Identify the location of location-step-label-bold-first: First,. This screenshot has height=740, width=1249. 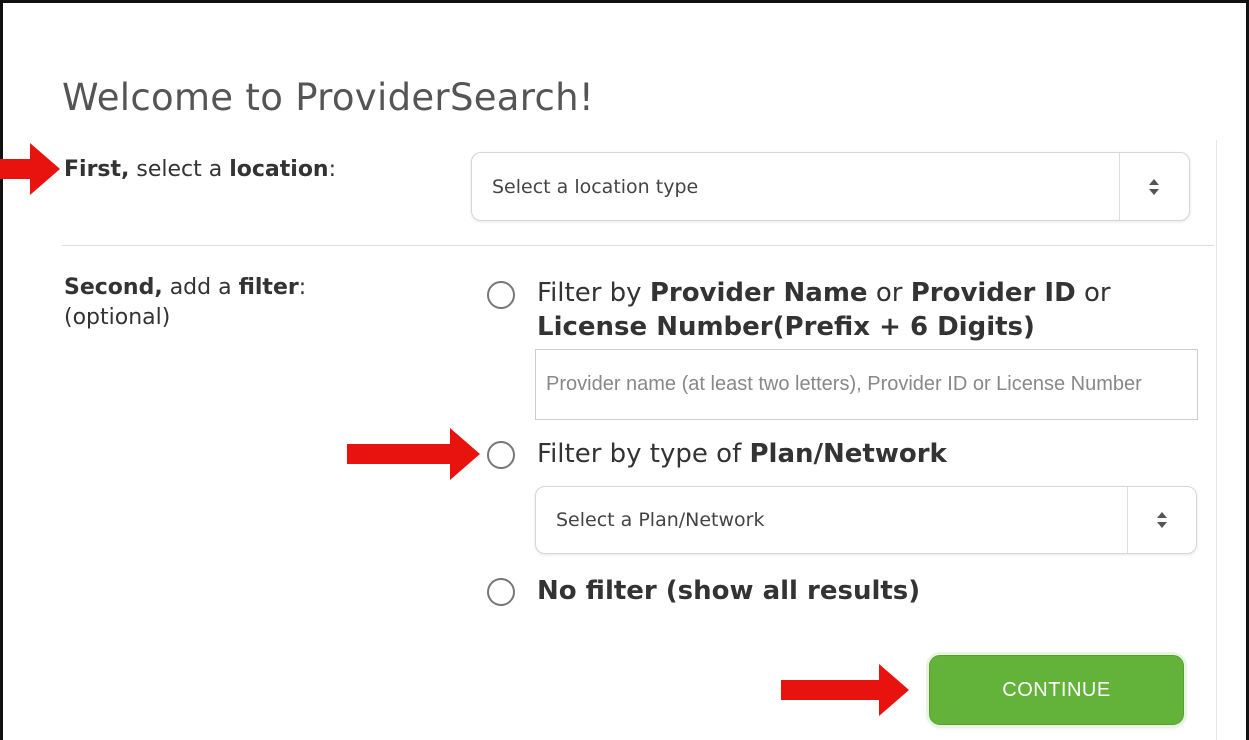
(97, 169).